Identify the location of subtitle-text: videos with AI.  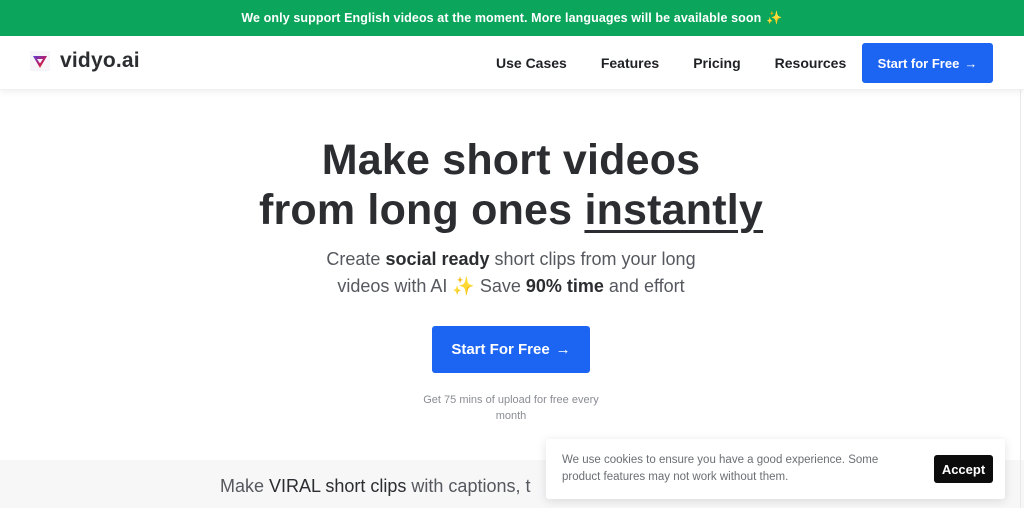
(395, 286).